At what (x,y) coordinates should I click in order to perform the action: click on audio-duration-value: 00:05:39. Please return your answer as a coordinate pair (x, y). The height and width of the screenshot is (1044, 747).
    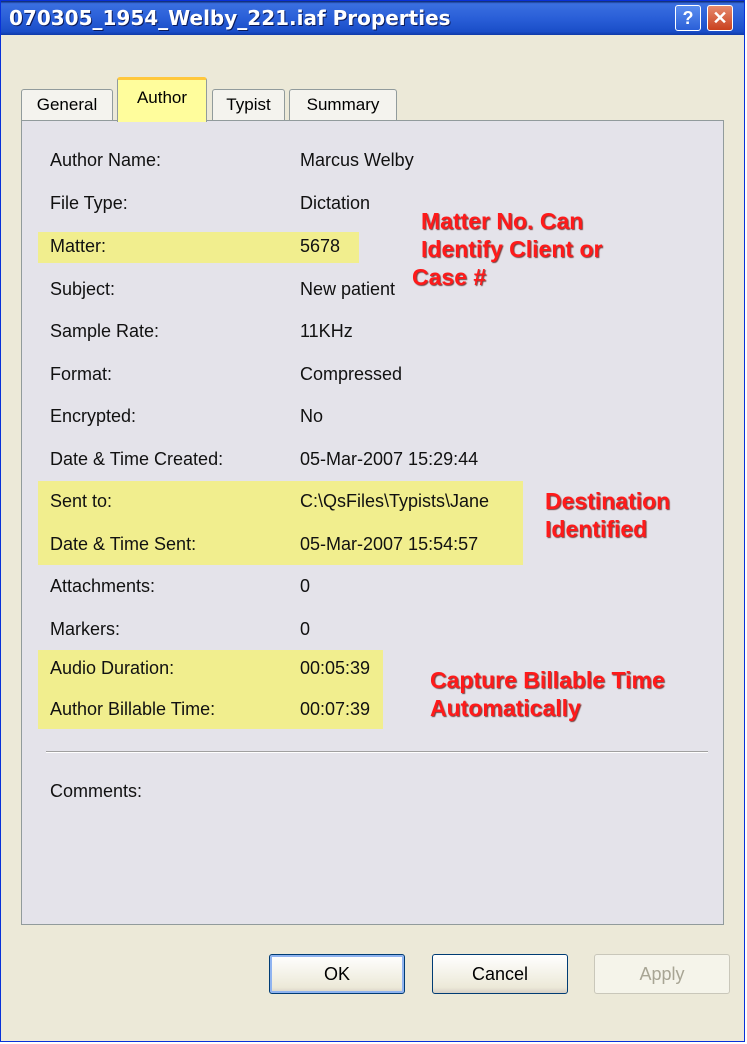
    Looking at the image, I should click on (335, 668).